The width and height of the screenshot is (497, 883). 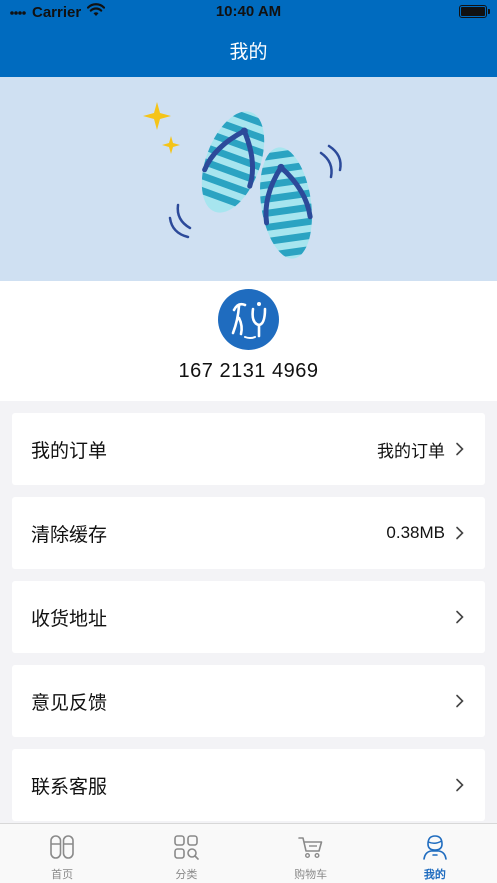 What do you see at coordinates (434, 874) in the screenshot?
I see `tab-label: 我的` at bounding box center [434, 874].